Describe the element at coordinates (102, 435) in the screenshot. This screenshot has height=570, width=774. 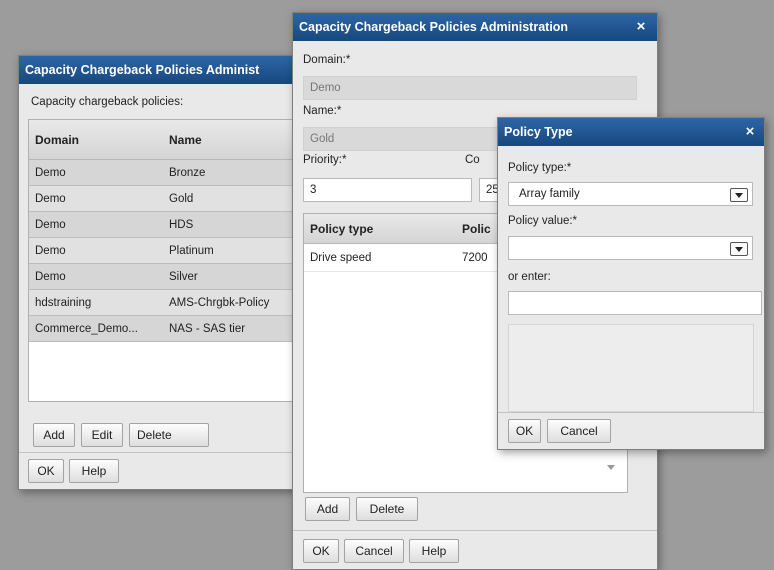
I see `edit-policy-button: Edit` at that location.